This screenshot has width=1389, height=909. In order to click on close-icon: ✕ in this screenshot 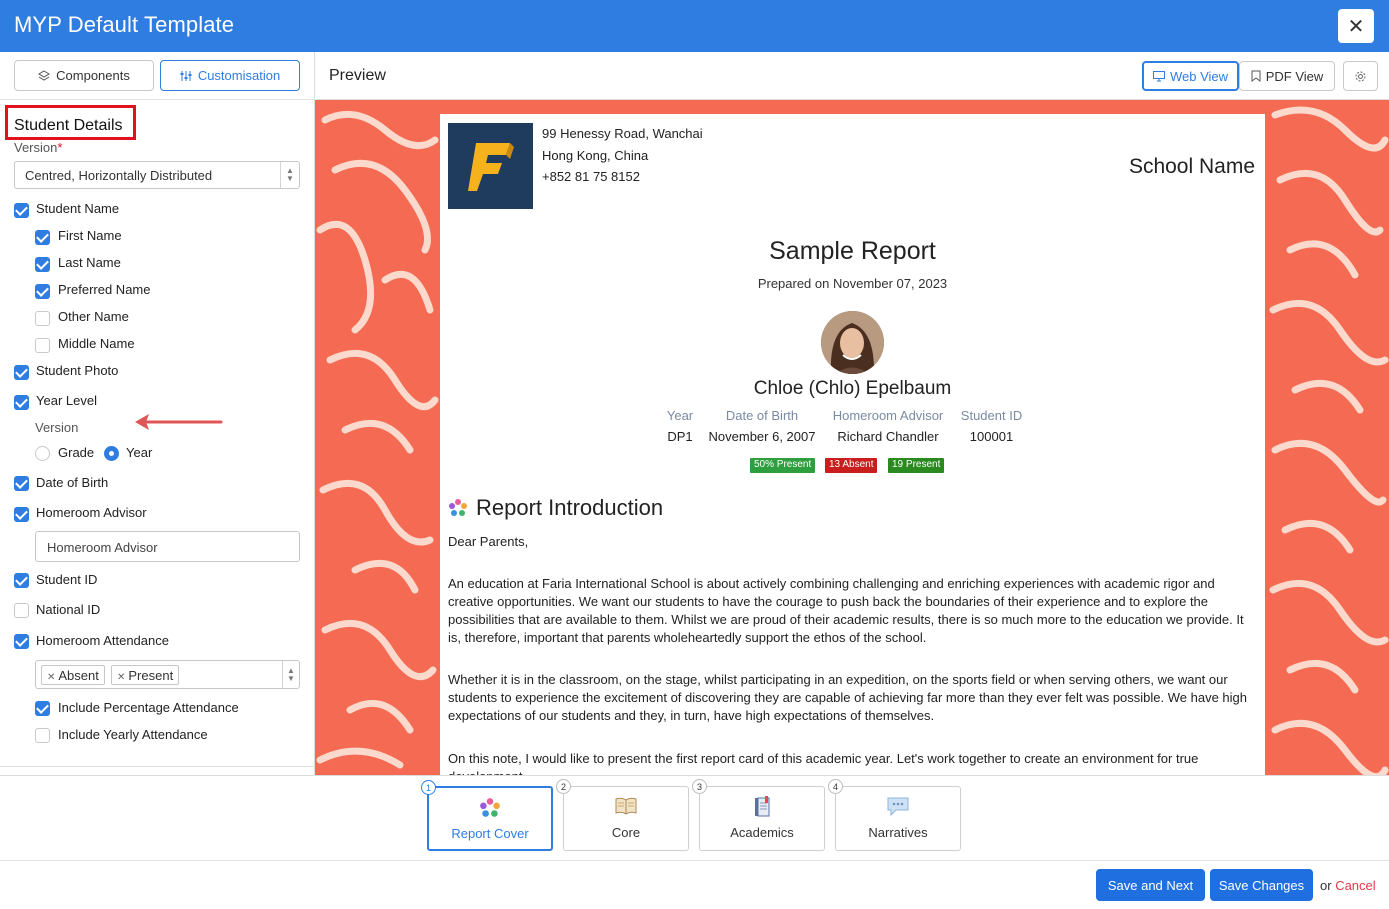, I will do `click(1356, 26)`.